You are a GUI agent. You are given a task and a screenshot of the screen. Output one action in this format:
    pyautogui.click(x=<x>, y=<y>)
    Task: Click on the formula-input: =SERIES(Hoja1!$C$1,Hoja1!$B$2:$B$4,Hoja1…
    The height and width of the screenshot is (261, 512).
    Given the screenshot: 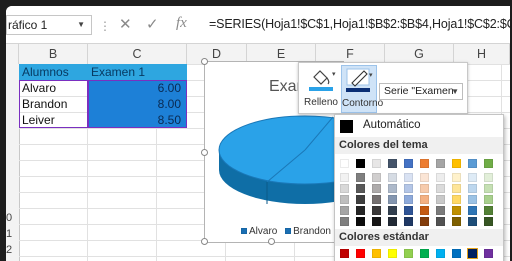 What is the action you would take?
    pyautogui.click(x=359, y=24)
    